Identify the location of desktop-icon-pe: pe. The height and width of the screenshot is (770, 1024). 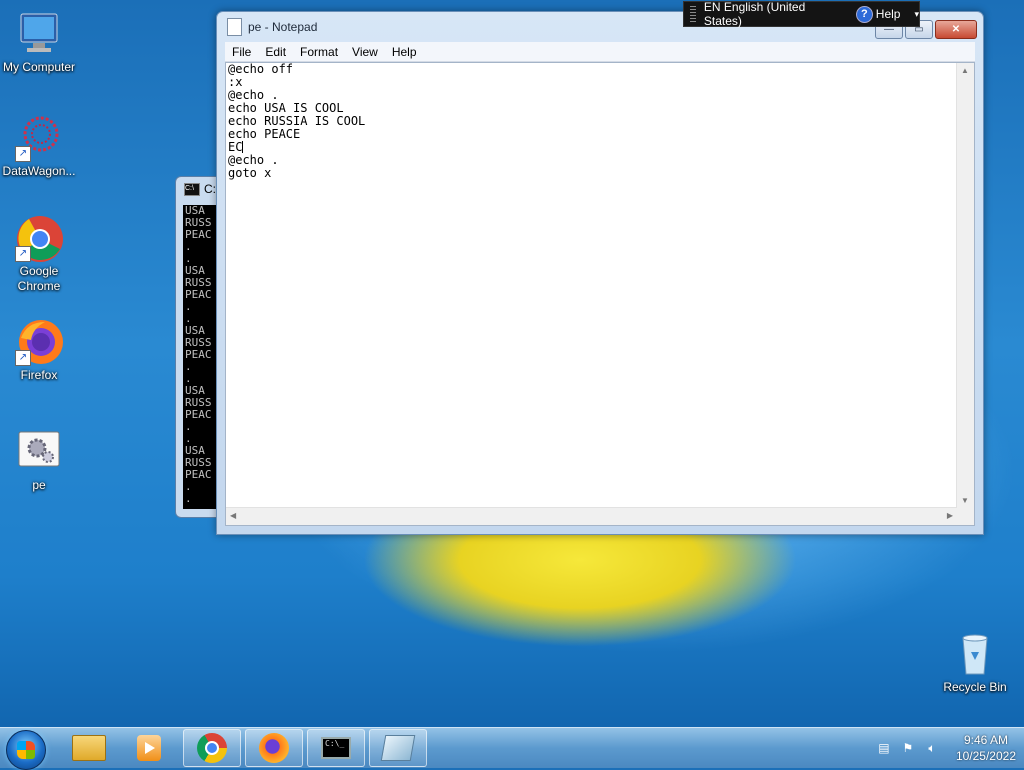
(39, 460).